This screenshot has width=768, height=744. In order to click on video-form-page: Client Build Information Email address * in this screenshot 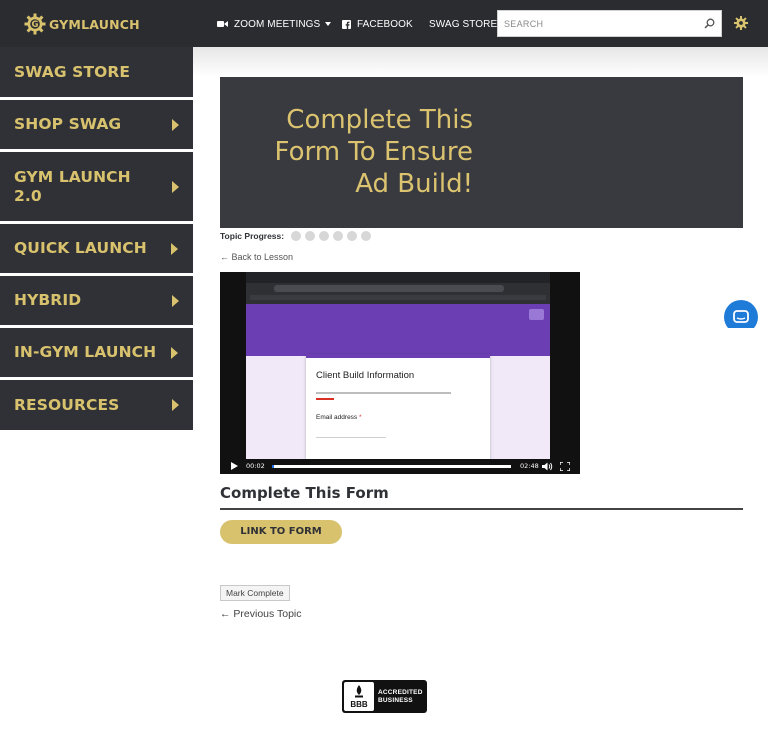, I will do `click(398, 381)`.